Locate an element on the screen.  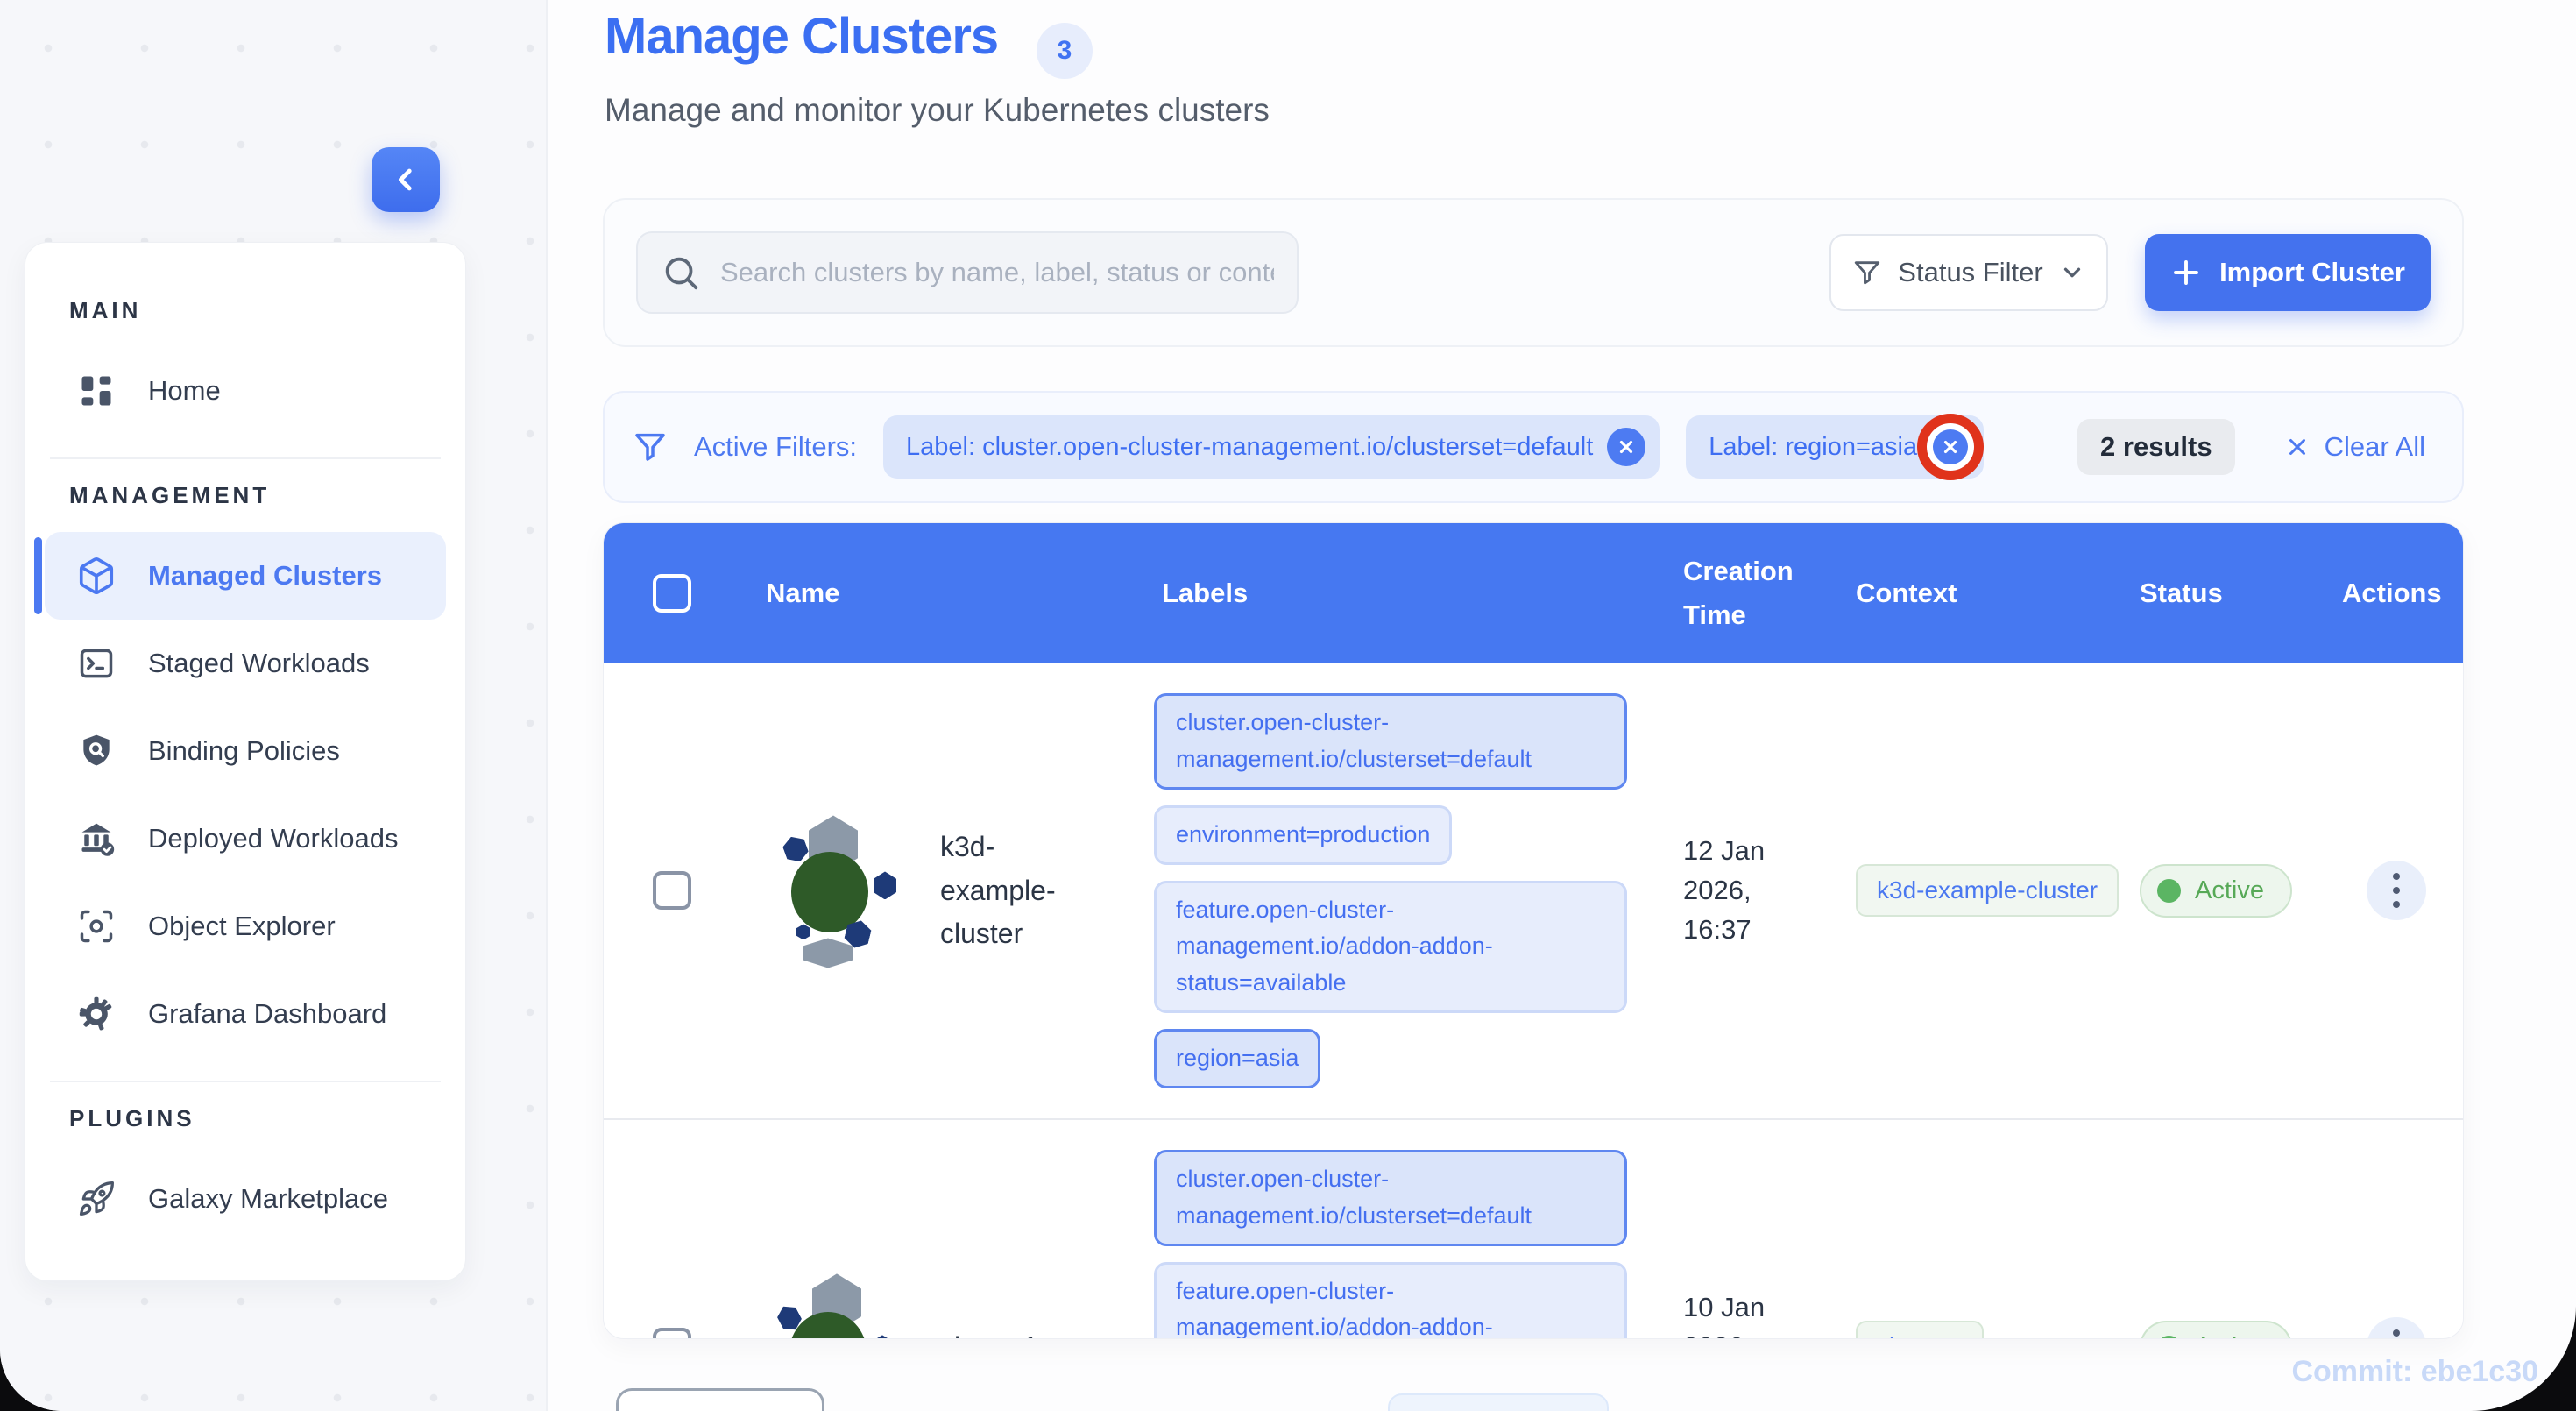
sidebar-item-binding-policies: Binding Policies is located at coordinates (245, 751).